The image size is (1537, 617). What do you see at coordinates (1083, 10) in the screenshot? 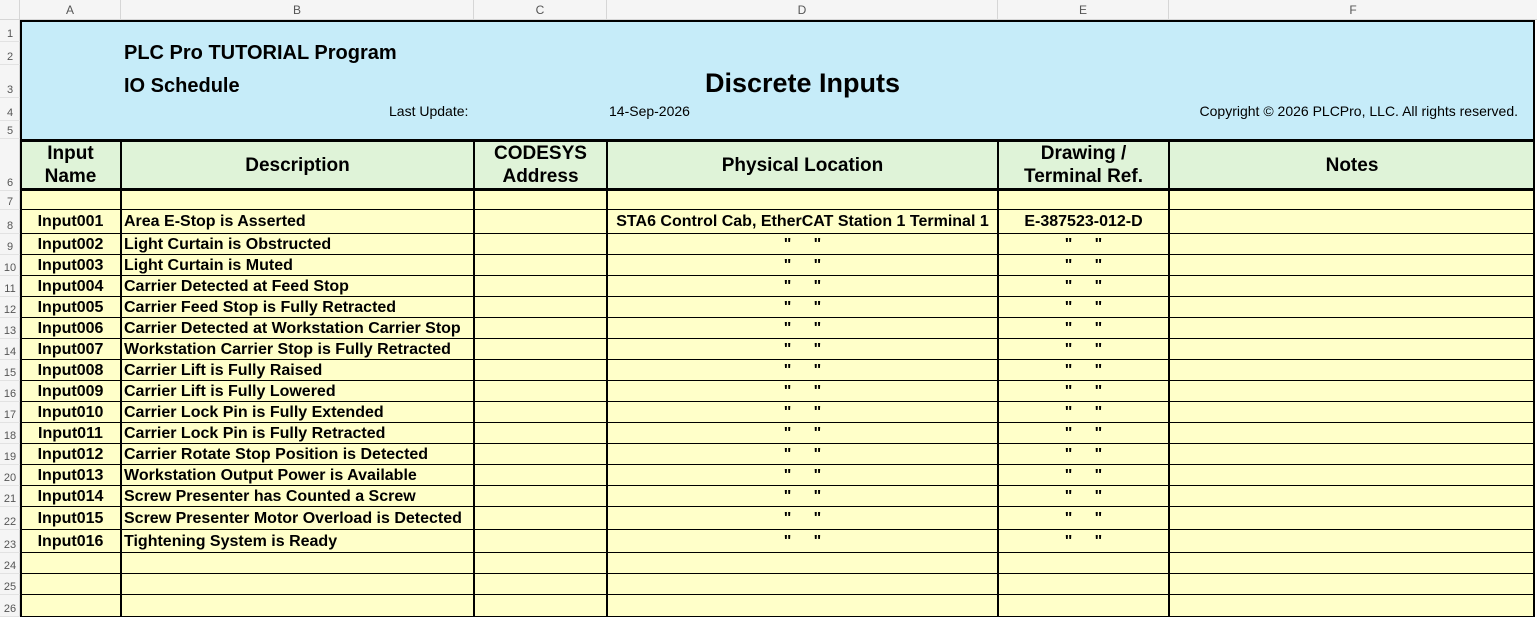
I see `column-header-e: E` at bounding box center [1083, 10].